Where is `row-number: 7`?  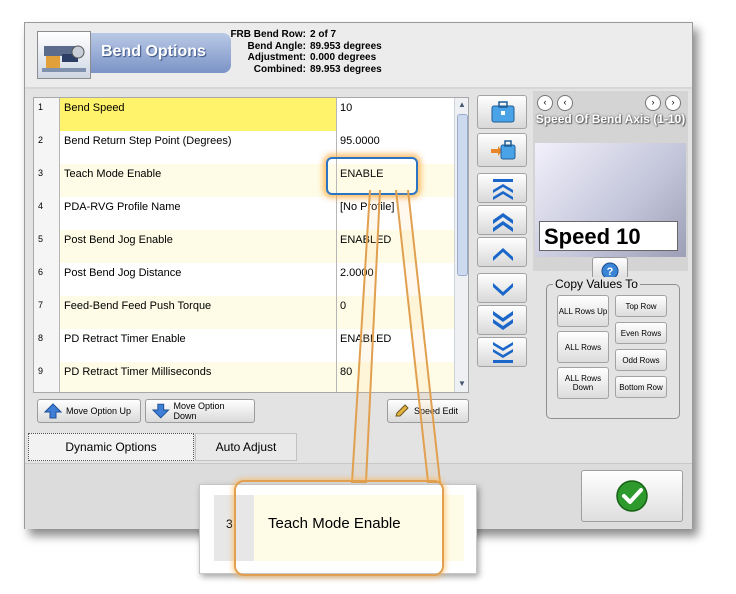
row-number: 7 is located at coordinates (47, 312).